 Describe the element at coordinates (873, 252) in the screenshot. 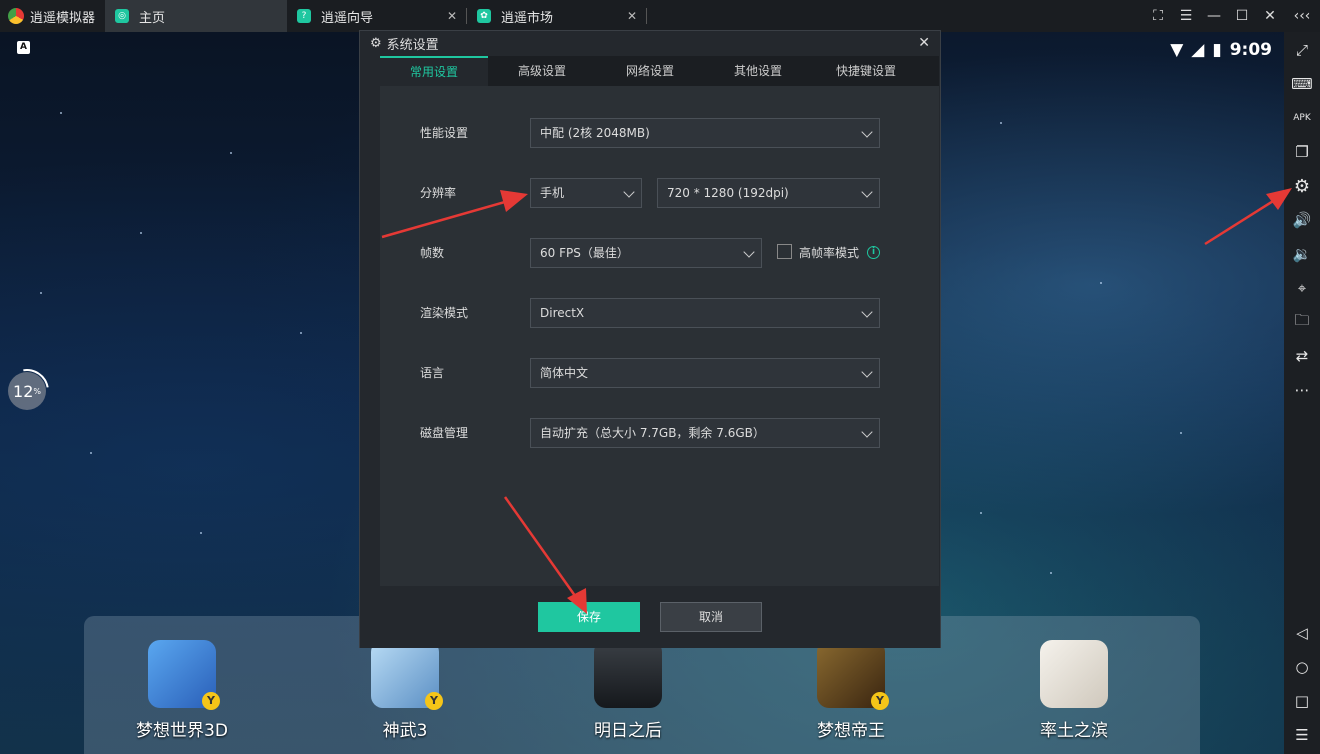

I see `info-icon: i` at that location.